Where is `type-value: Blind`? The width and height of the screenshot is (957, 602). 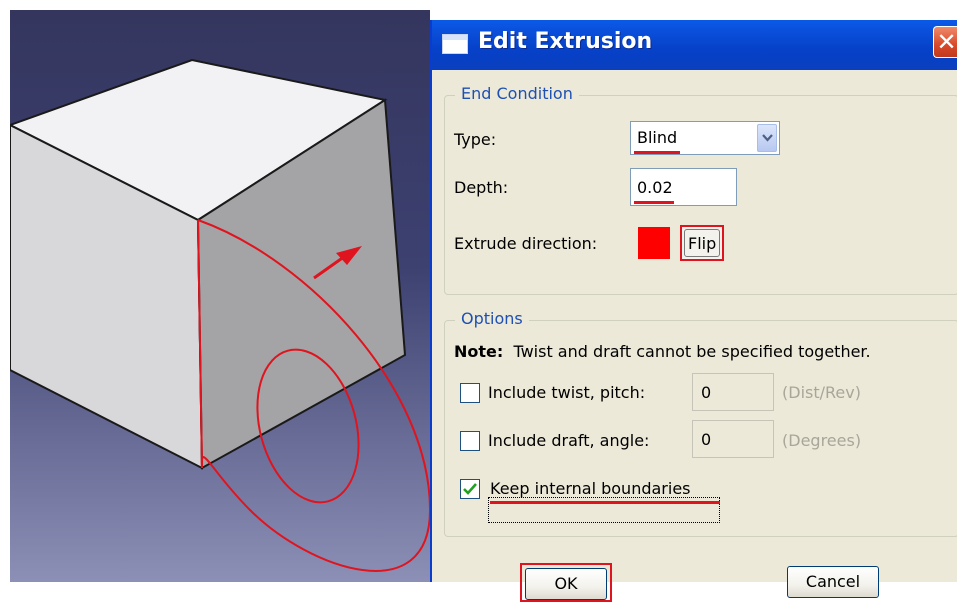 type-value: Blind is located at coordinates (657, 137).